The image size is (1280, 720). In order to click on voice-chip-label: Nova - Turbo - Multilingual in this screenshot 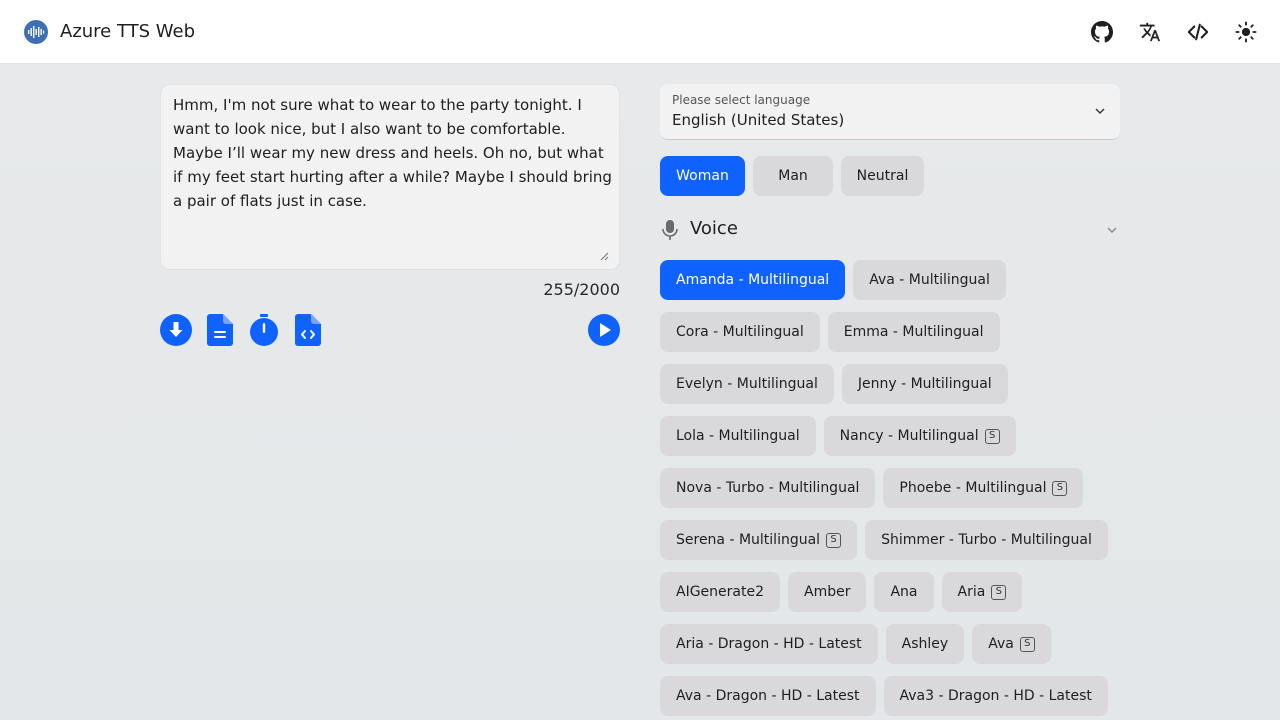, I will do `click(768, 488)`.